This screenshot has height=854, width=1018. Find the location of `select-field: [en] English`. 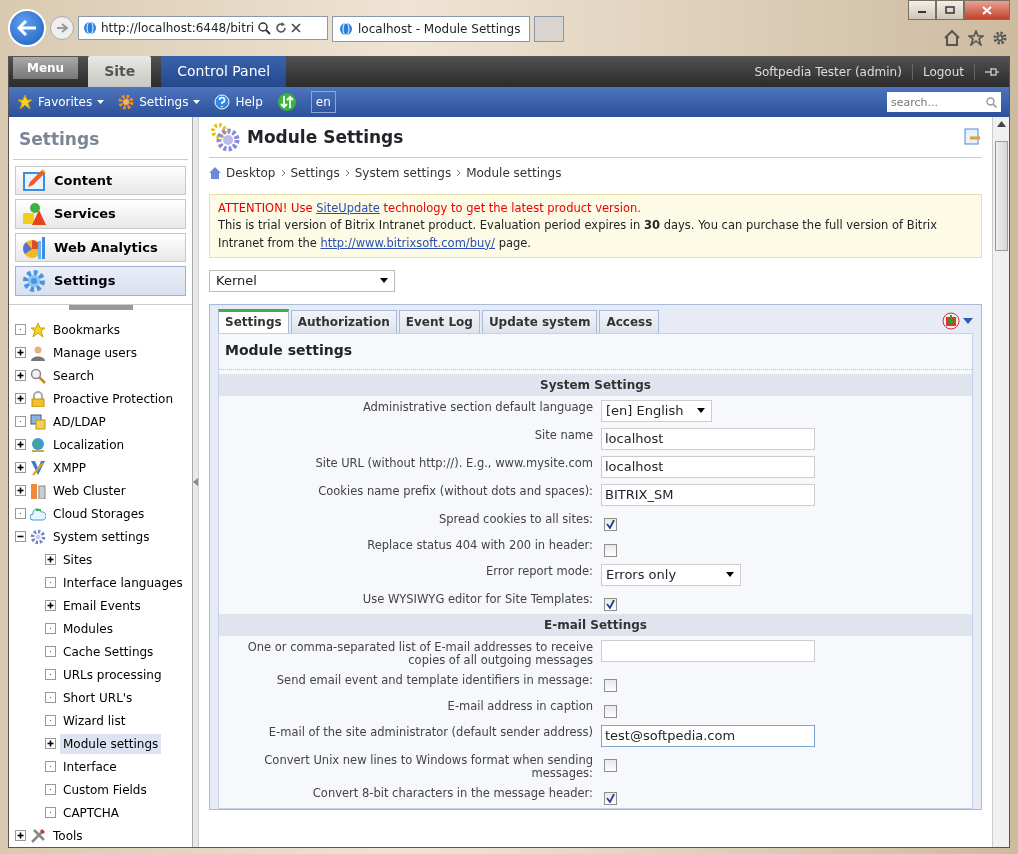

select-field: [en] English is located at coordinates (657, 410).